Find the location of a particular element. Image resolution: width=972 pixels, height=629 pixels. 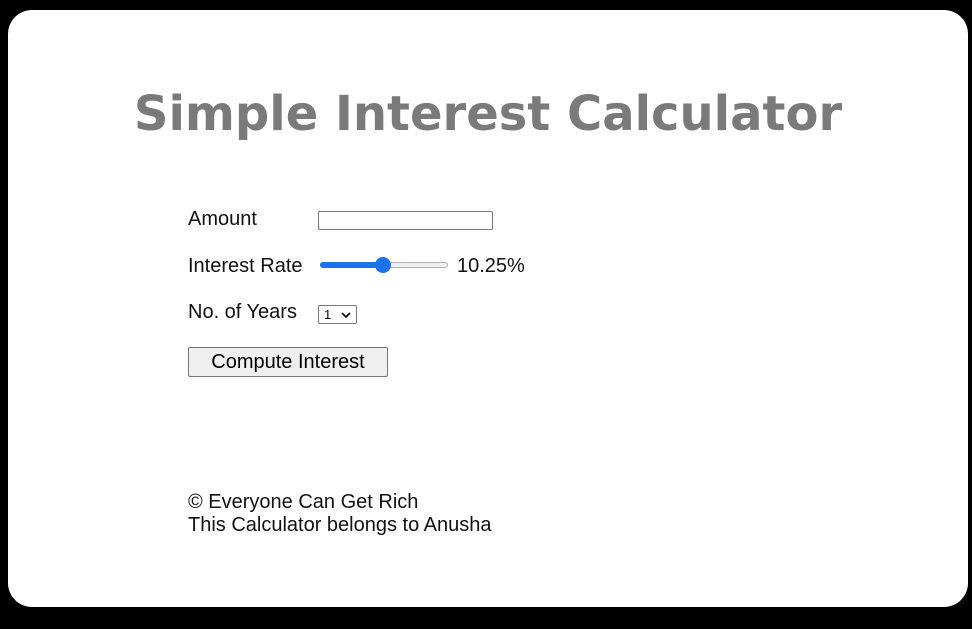

years-select: 1 is located at coordinates (337, 314).